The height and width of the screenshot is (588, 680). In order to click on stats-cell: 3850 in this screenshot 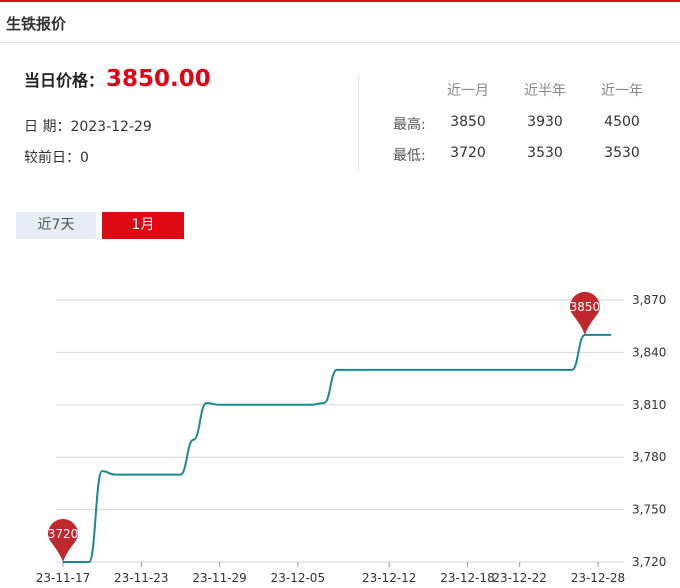, I will do `click(468, 122)`.